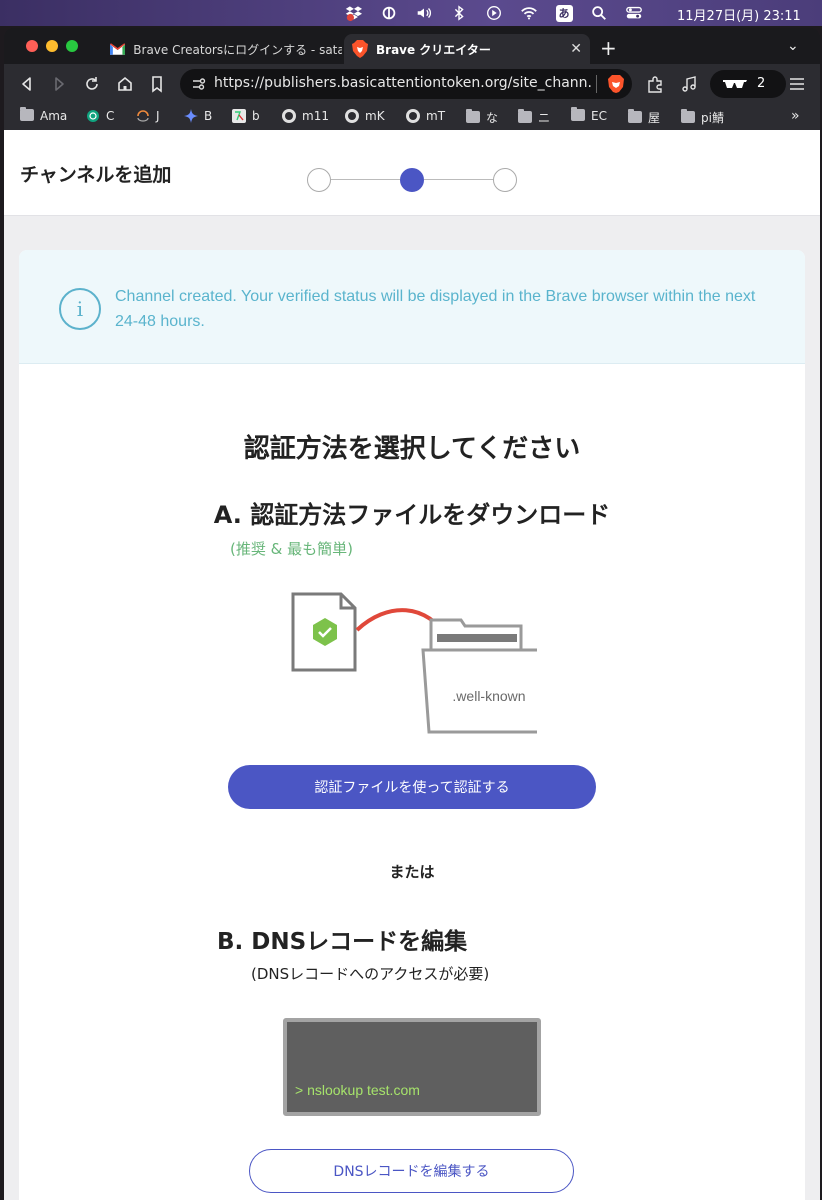 Image resolution: width=822 pixels, height=1200 pixels. I want to click on brave-icon, so click(360, 49).